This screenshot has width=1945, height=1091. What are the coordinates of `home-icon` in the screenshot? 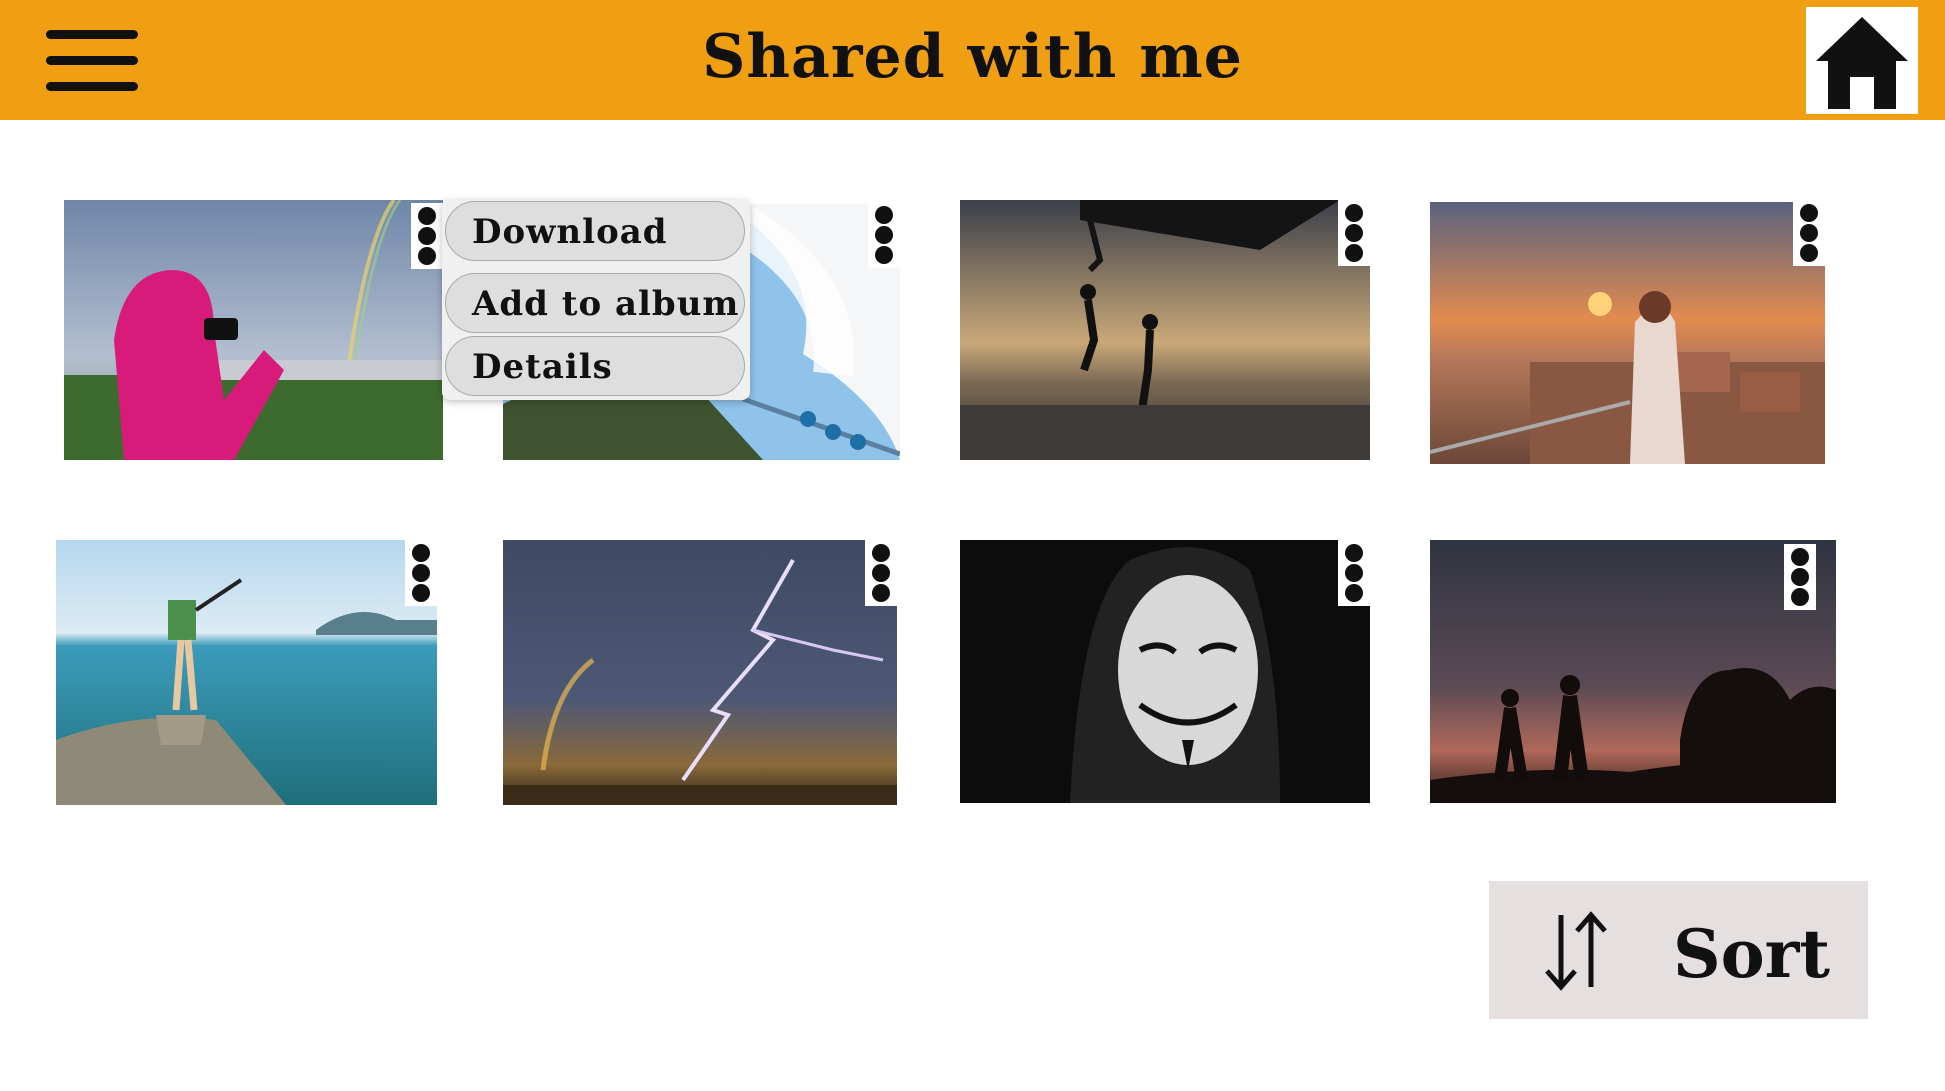 It's located at (1862, 63).